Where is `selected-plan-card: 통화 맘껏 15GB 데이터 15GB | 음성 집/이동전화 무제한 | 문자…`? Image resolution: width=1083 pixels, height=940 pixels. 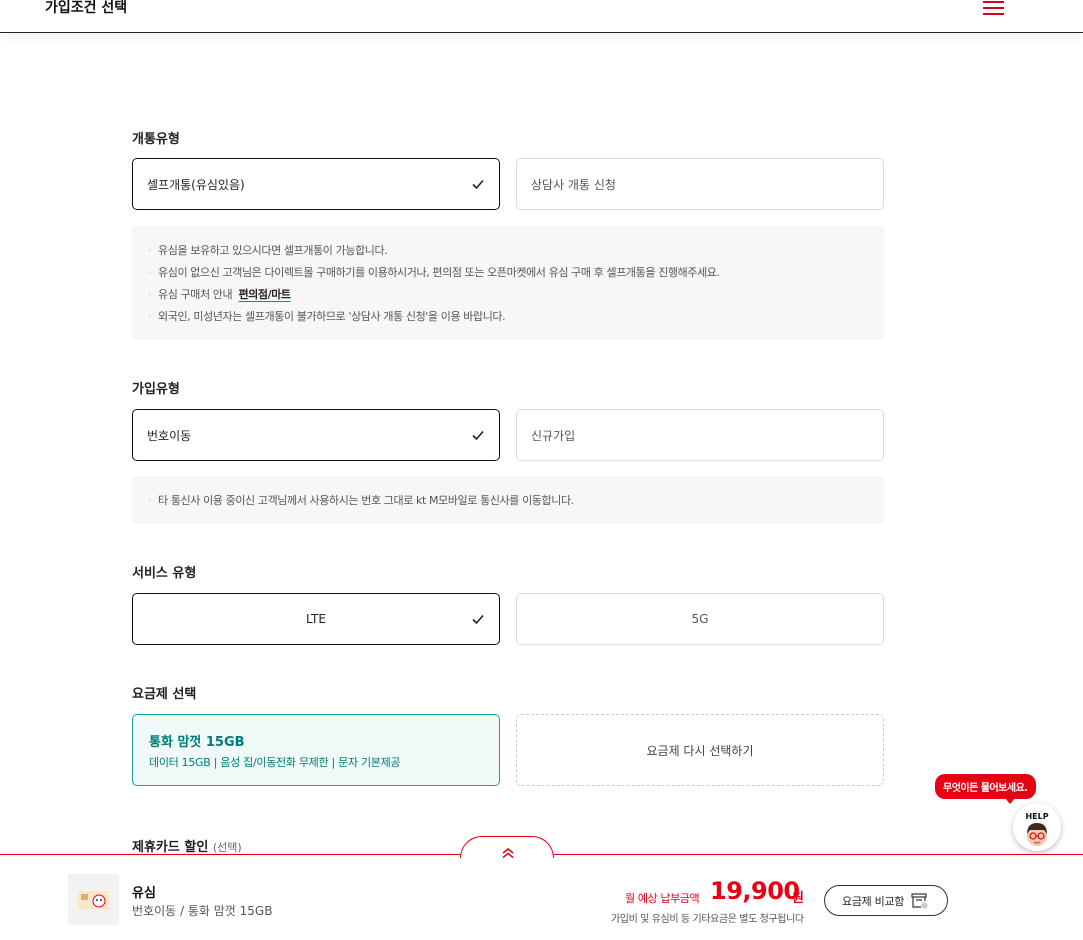
selected-plan-card: 통화 맘껏 15GB 데이터 15GB | 음성 집/이동전화 무제한 | 문자… is located at coordinates (316, 750).